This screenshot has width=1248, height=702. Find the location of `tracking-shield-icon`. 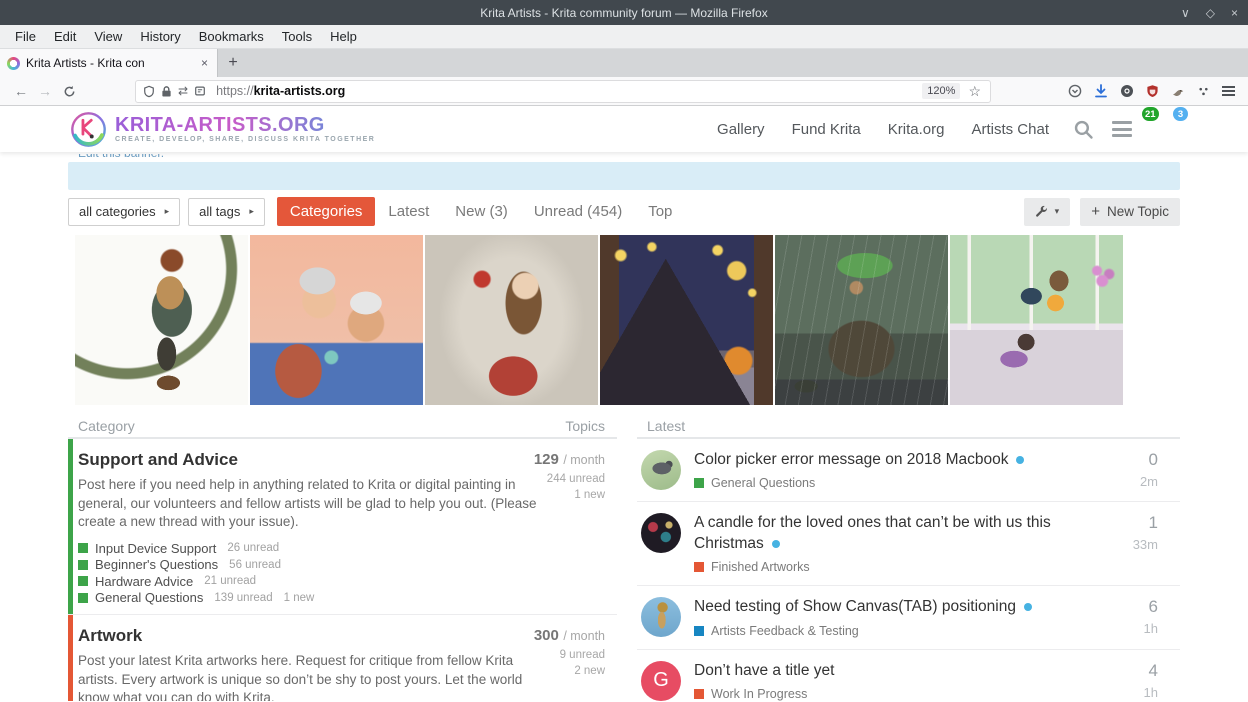

tracking-shield-icon is located at coordinates (149, 91).